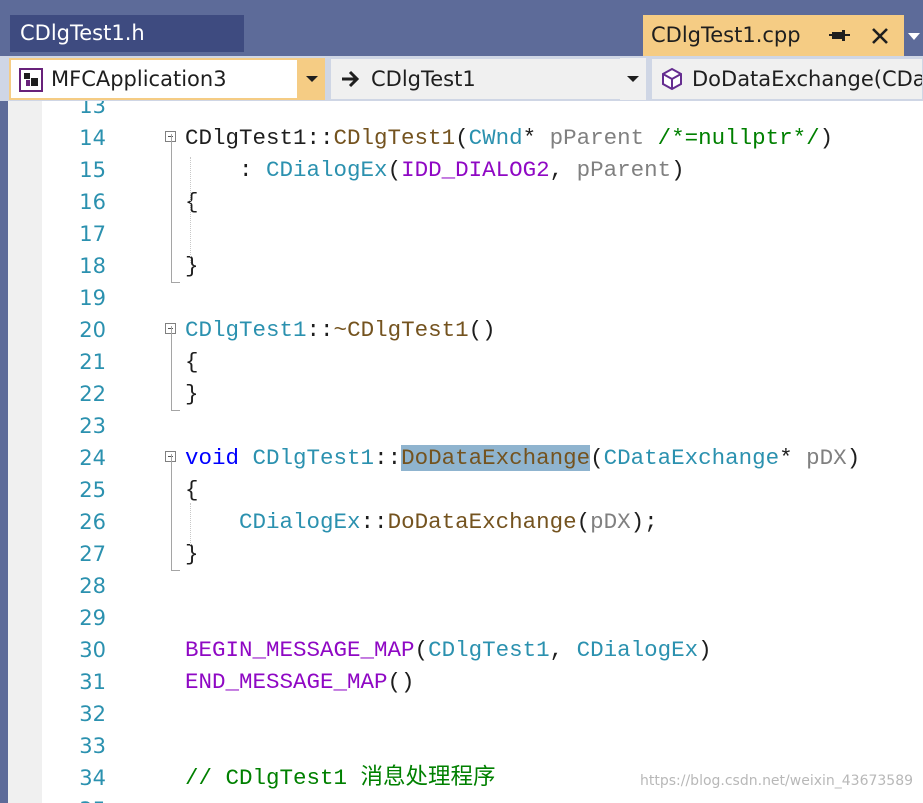 The height and width of the screenshot is (803, 923). What do you see at coordinates (92, 109) in the screenshot?
I see `line-number: 13` at bounding box center [92, 109].